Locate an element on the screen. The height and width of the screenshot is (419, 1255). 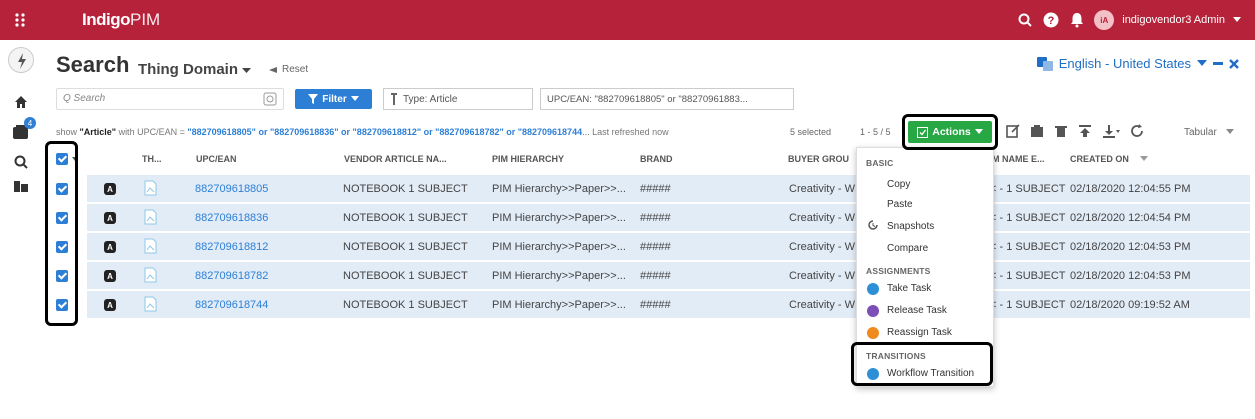
menu-item-paste: Paste is located at coordinates (900, 204).